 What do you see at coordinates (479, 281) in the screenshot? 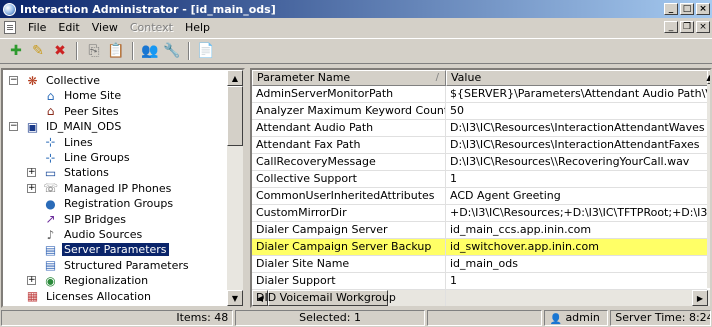
I see `table-row: Dialer Support 1` at bounding box center [479, 281].